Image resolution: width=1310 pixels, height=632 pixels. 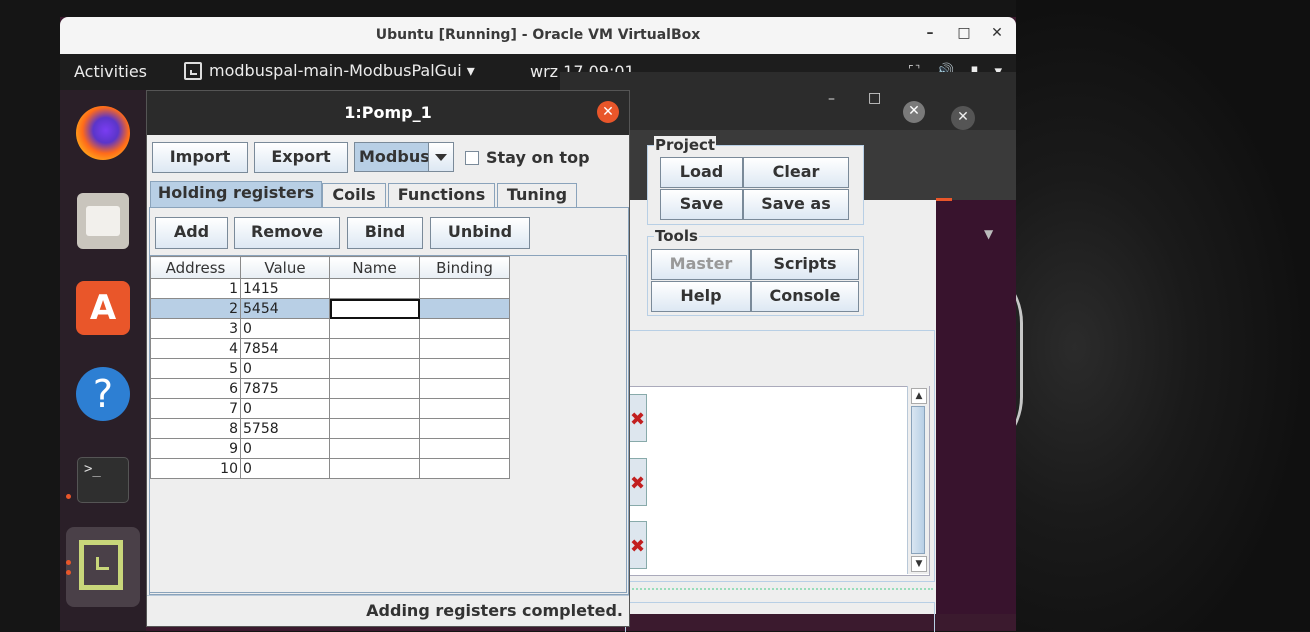 I want to click on scroll-down-icon: ▼, so click(x=919, y=564).